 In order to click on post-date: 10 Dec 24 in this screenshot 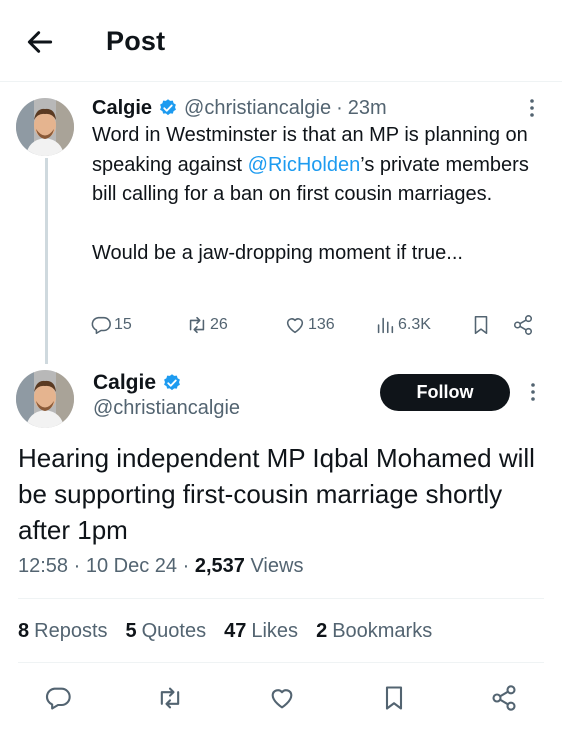, I will do `click(131, 566)`.